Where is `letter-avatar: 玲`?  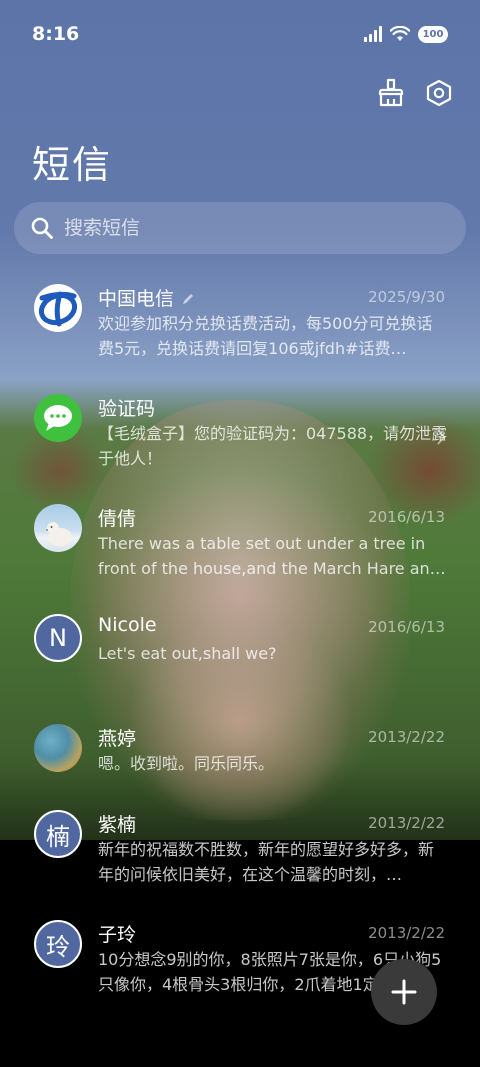
letter-avatar: 玲 is located at coordinates (58, 944).